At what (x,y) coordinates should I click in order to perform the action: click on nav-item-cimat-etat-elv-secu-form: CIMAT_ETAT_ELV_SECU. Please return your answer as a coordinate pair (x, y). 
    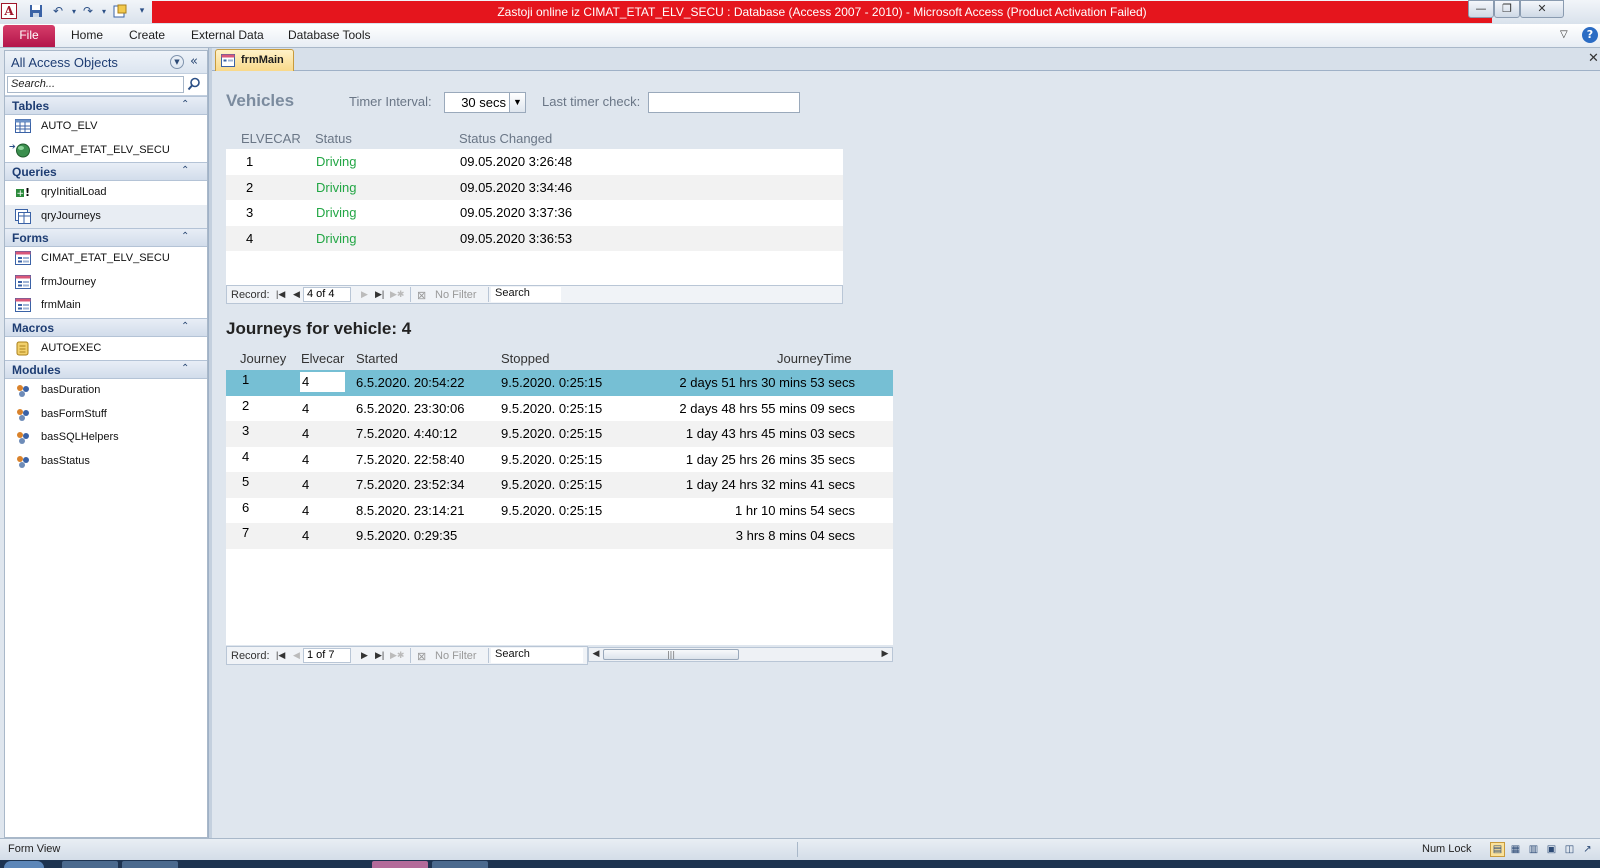
    Looking at the image, I should click on (106, 259).